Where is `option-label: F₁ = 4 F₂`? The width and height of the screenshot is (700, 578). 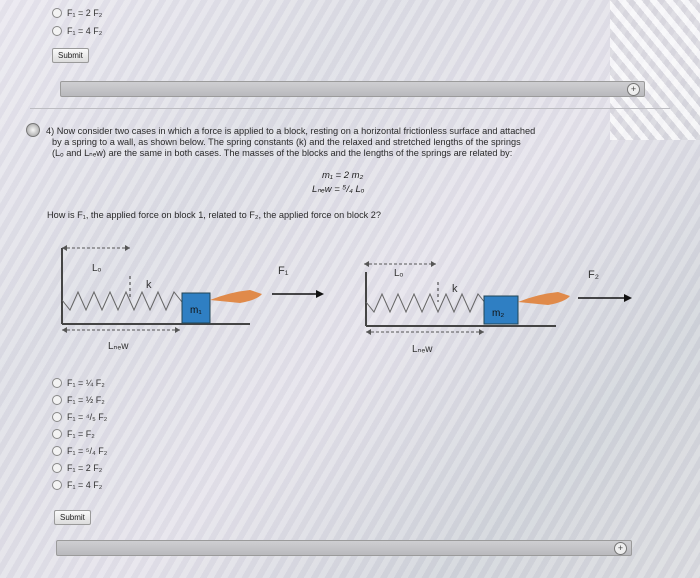 option-label: F₁ = 4 F₂ is located at coordinates (85, 485).